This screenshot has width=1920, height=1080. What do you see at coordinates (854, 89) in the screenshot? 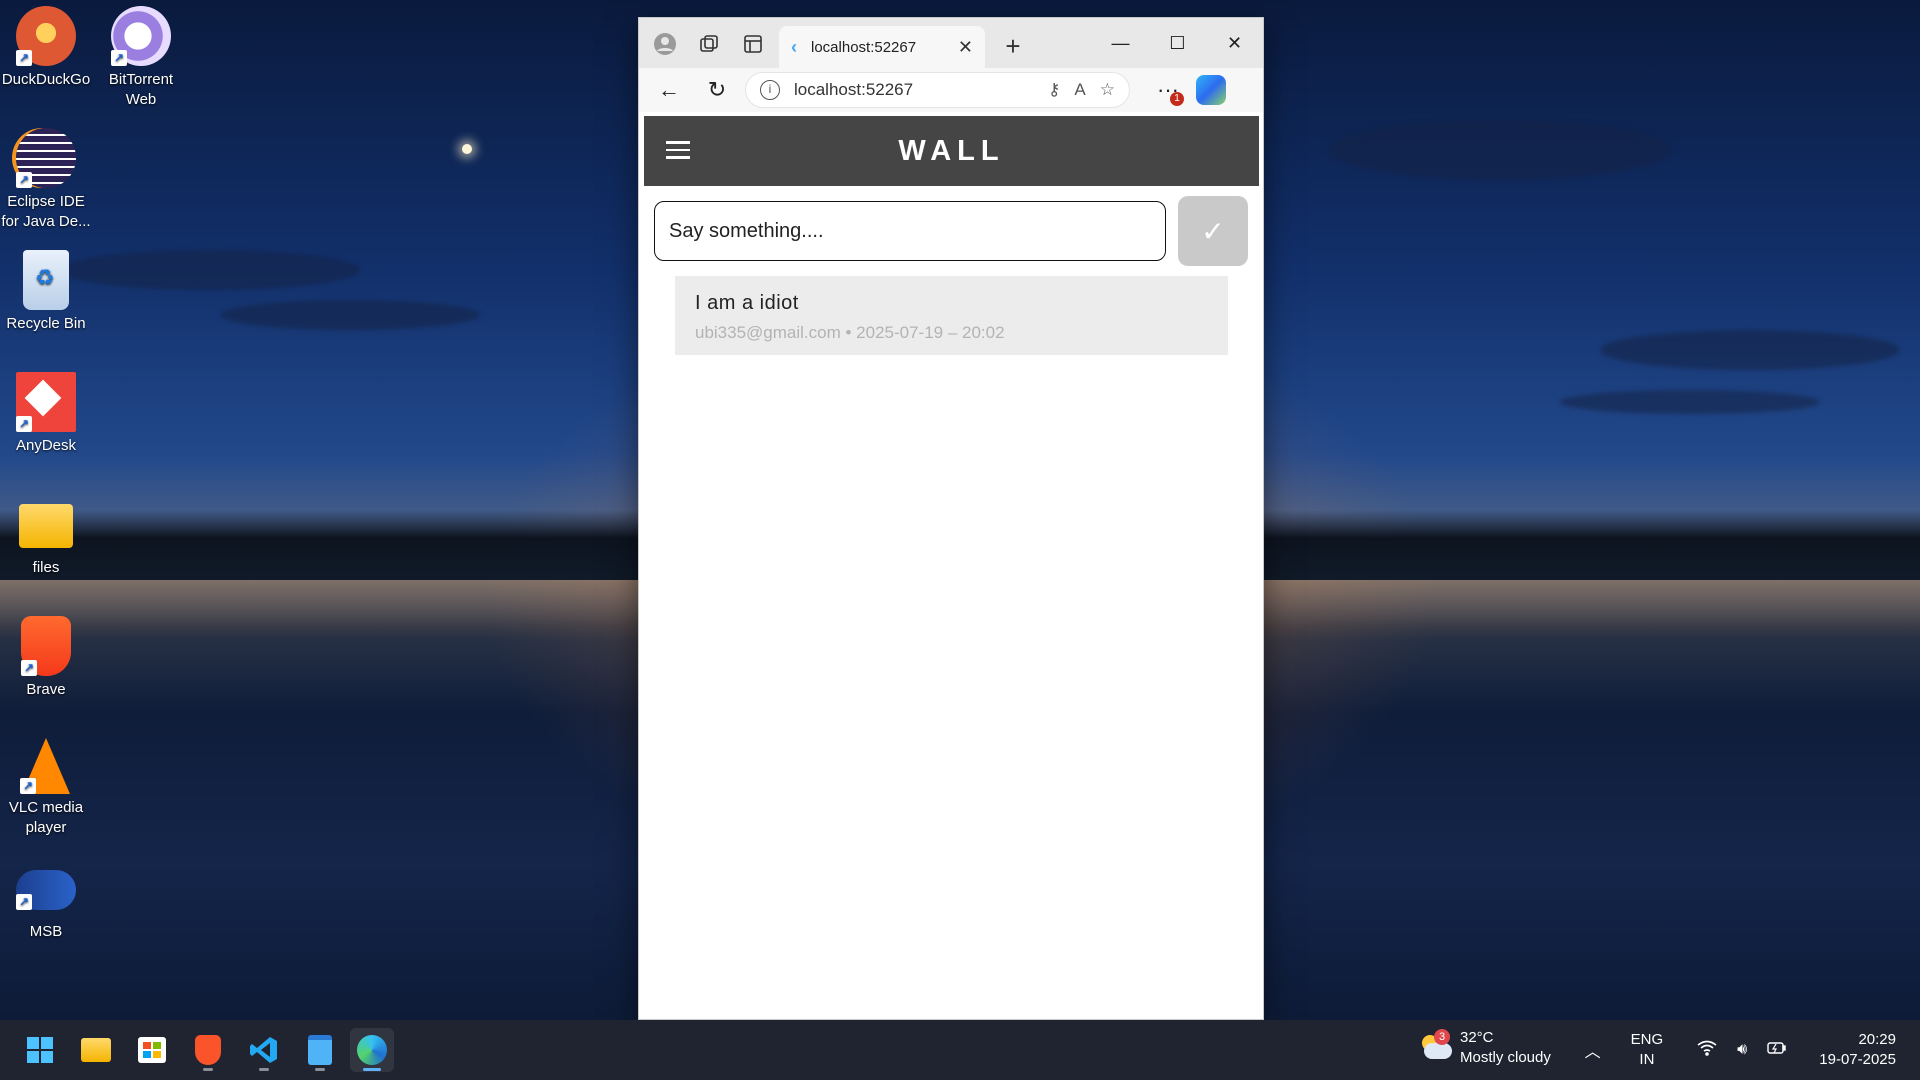
I see `address-text: localhost:52267` at bounding box center [854, 89].